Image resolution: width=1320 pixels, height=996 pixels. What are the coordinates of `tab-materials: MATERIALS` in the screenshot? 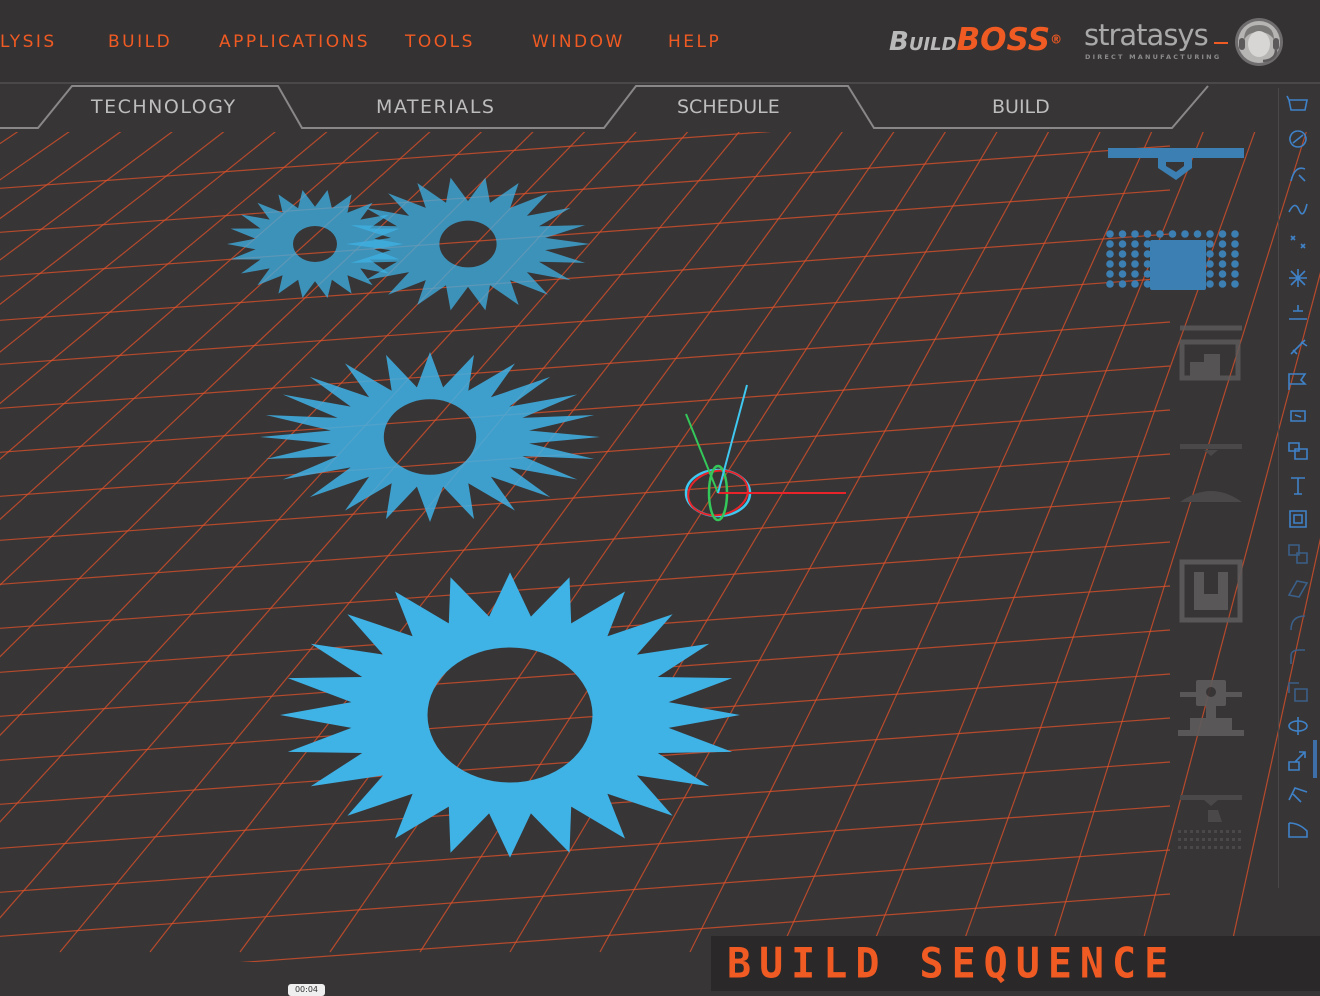 It's located at (435, 107).